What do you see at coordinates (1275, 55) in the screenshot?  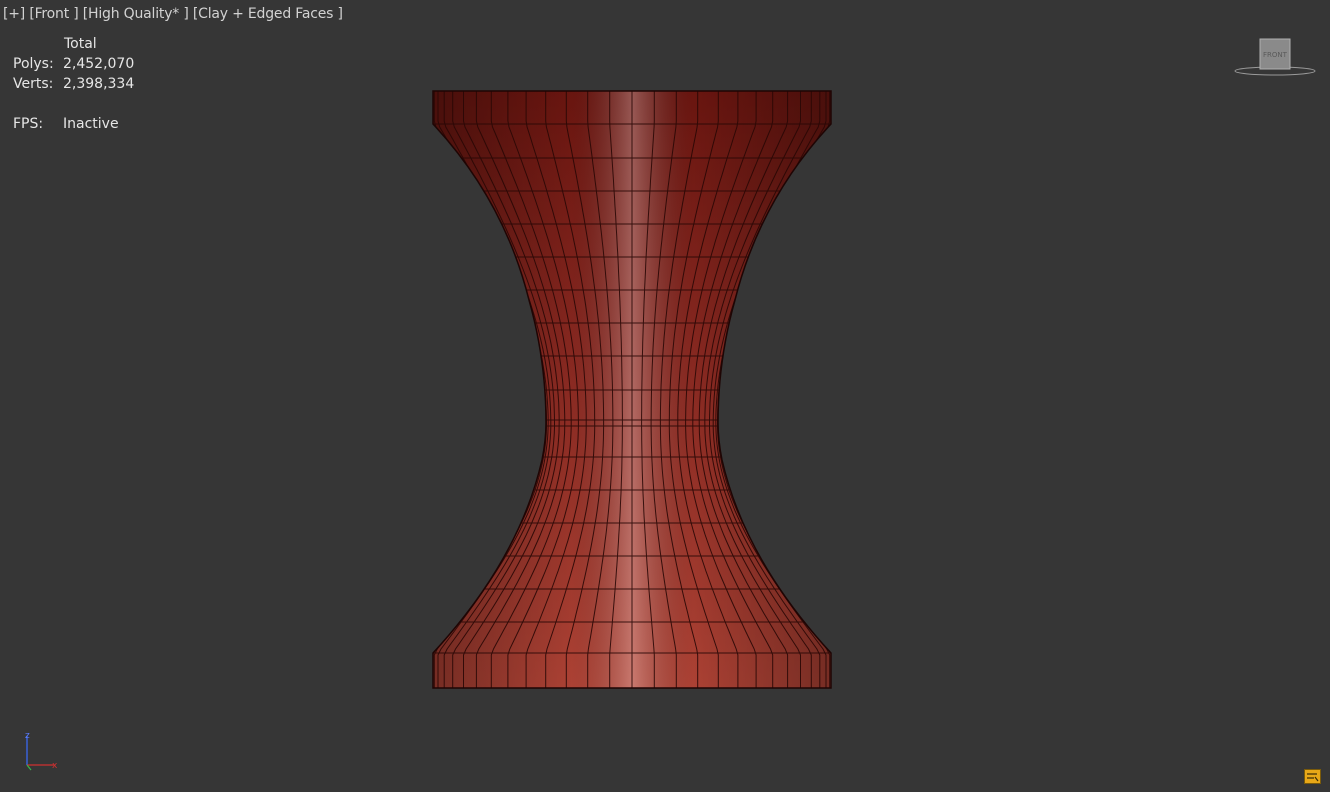 I see `viewcube-face-label: FRONT` at bounding box center [1275, 55].